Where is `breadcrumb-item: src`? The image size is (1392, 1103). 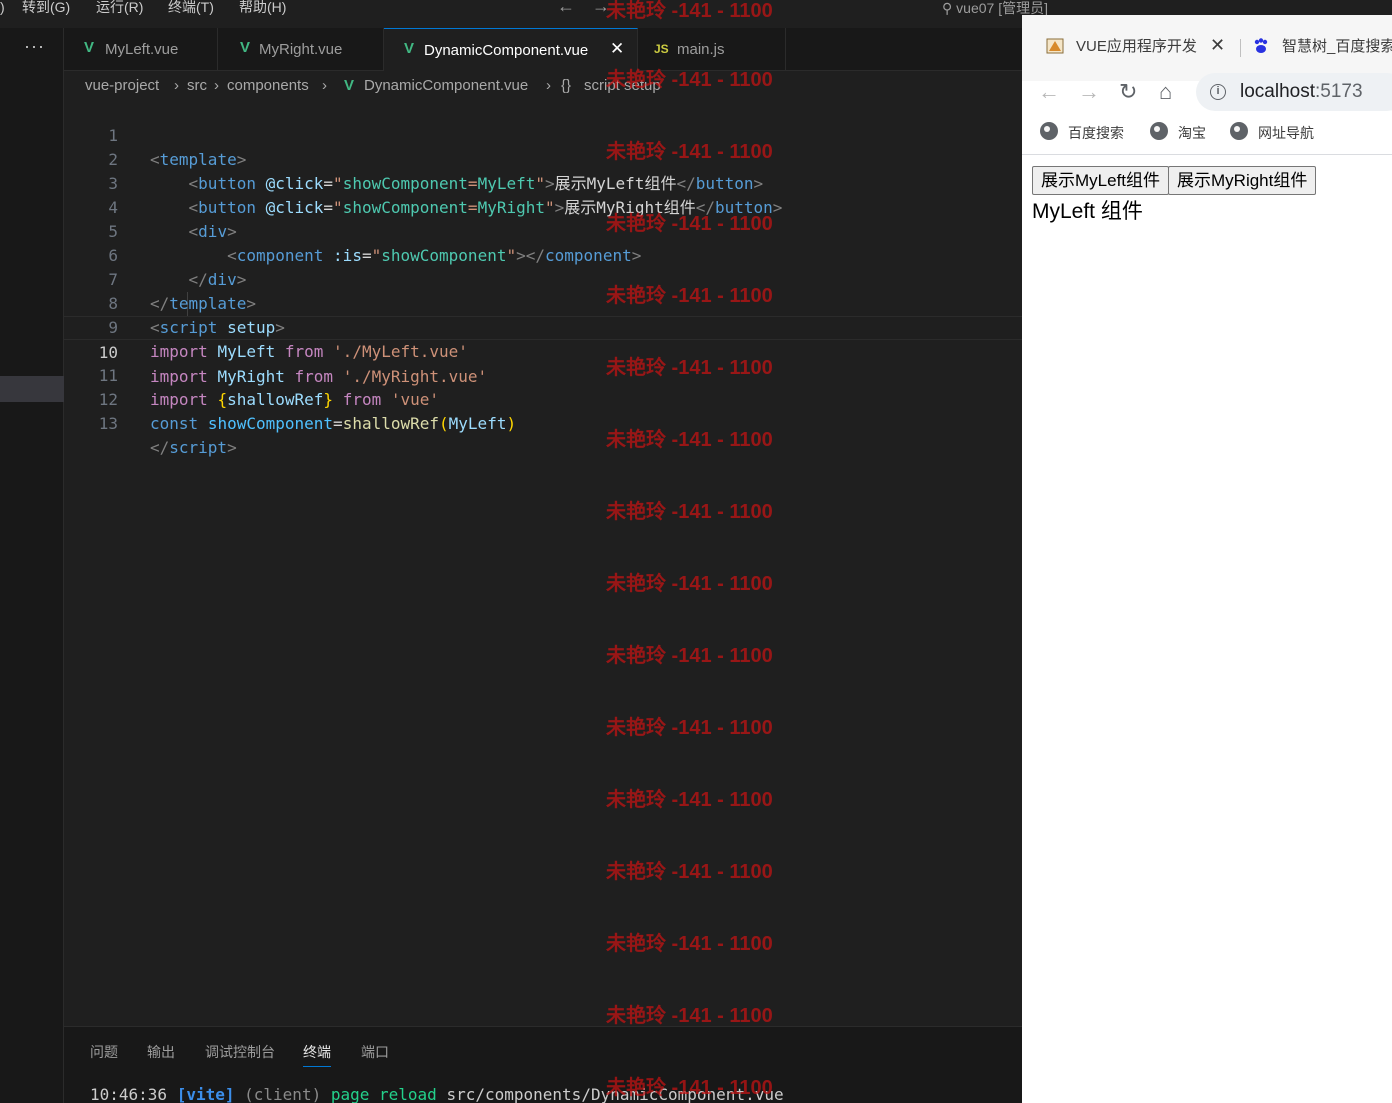
breadcrumb-item: src is located at coordinates (197, 85).